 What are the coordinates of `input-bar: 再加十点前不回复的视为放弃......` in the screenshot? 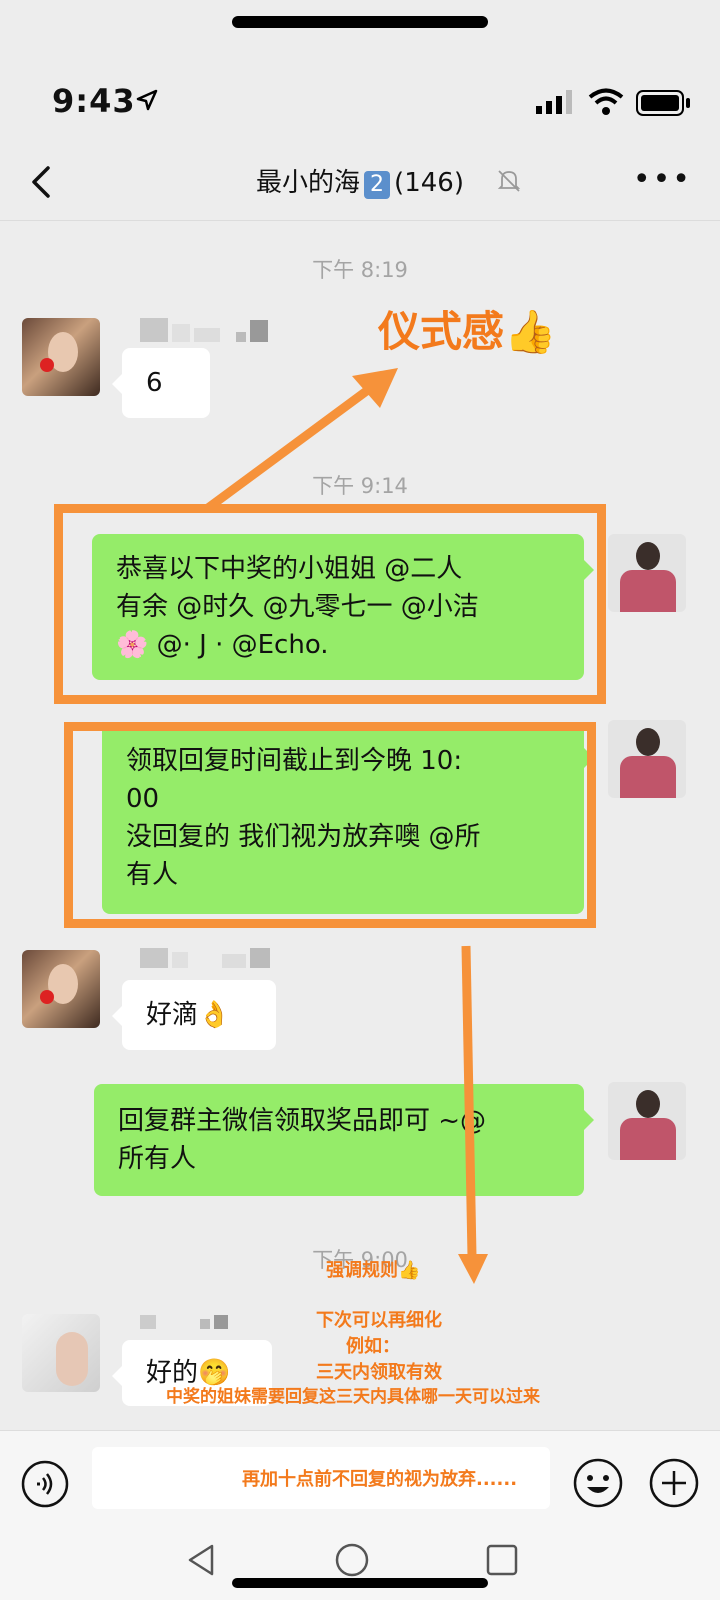 It's located at (360, 1479).